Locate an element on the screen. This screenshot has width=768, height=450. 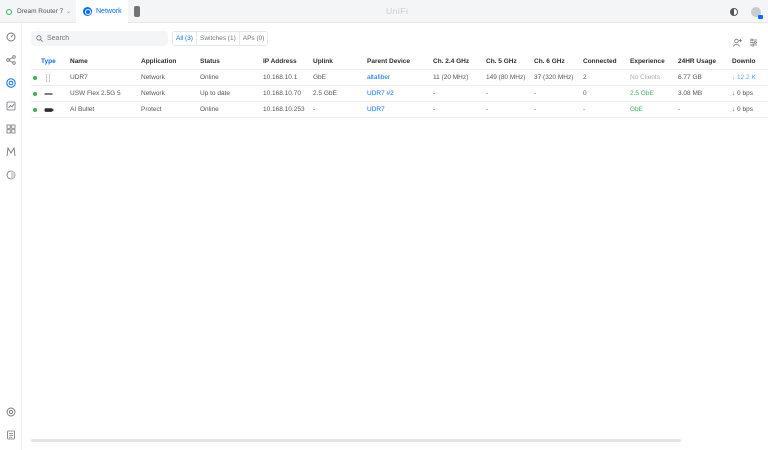
tab-network: Network is located at coordinates (102, 11).